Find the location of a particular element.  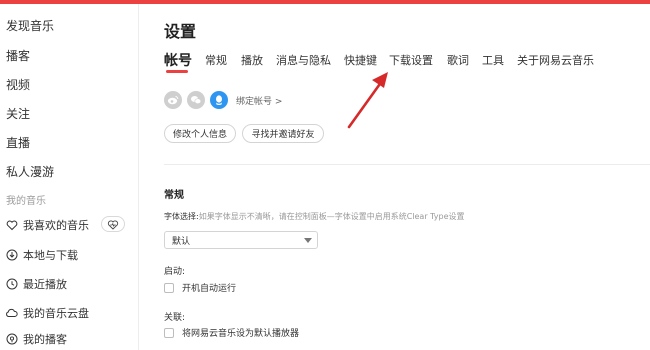

sidebar-item-my-podcast: 我的播客 is located at coordinates (36, 339).